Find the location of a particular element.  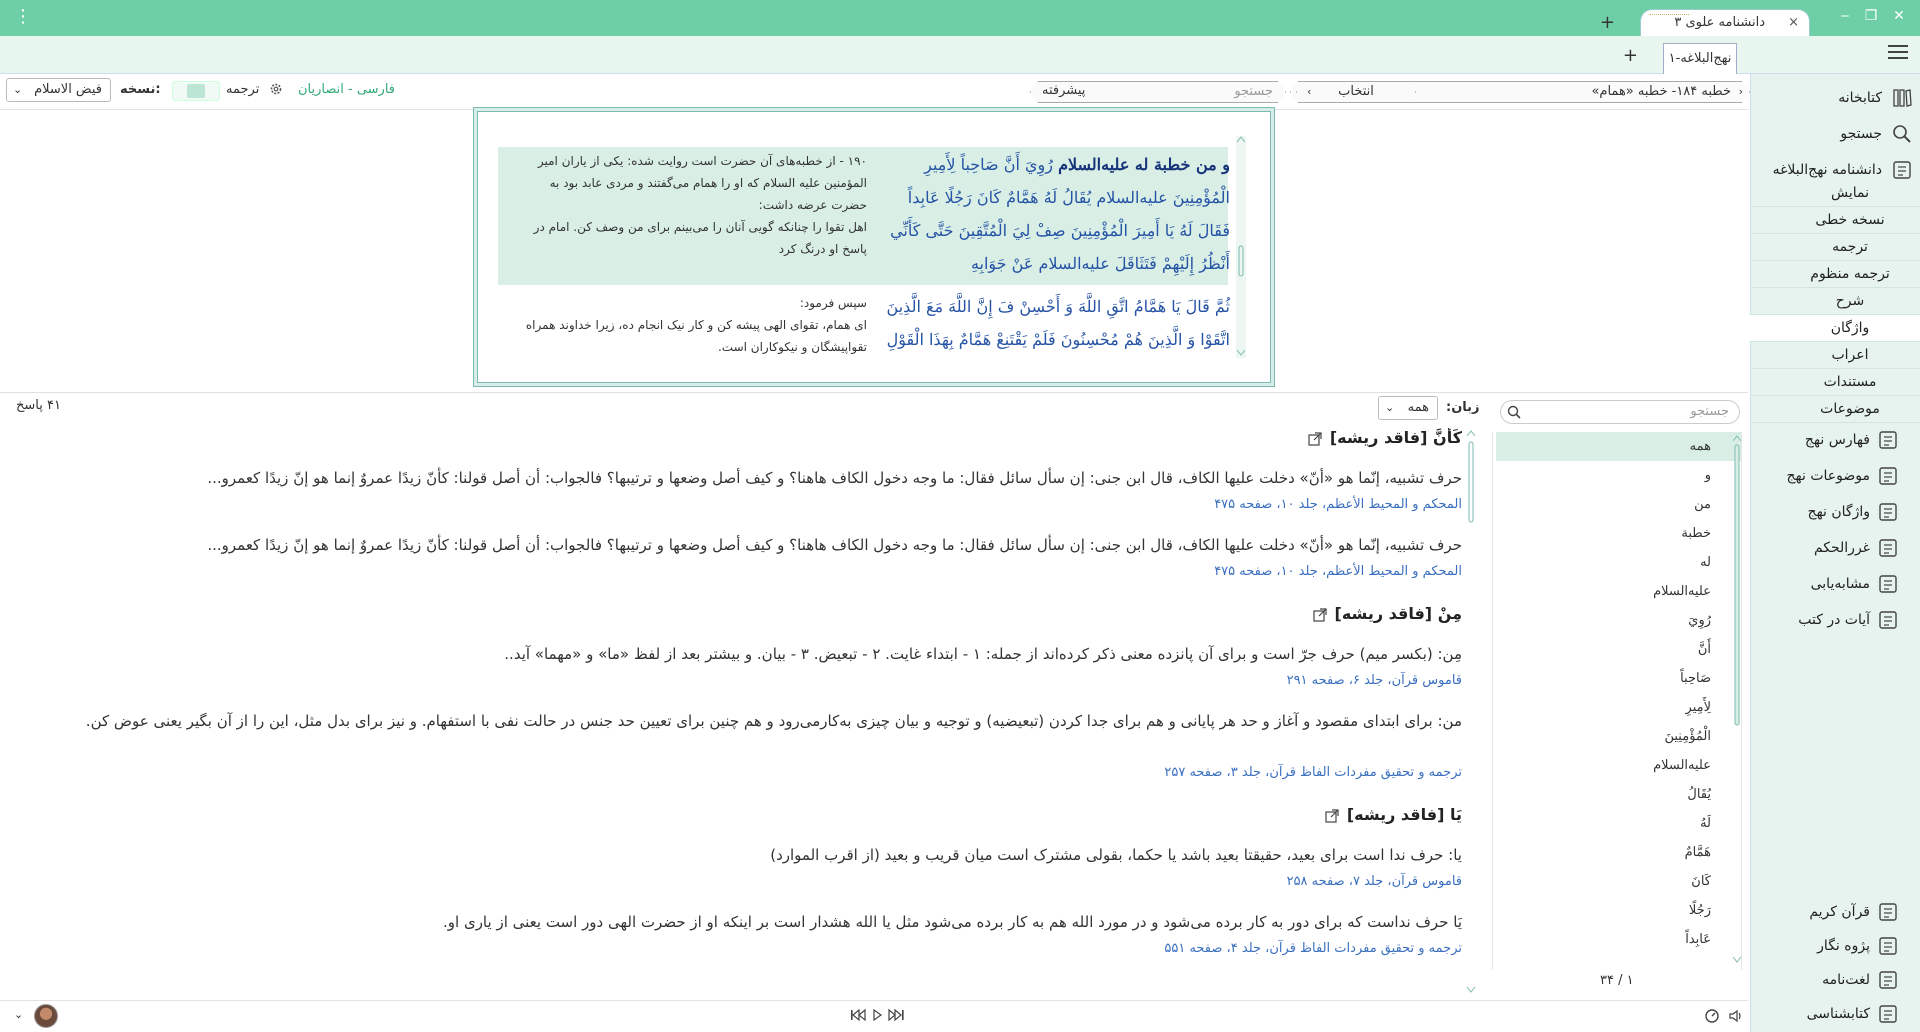

sermon-heading: و من خطبة له علیه‌السلام is located at coordinates (1144, 164).